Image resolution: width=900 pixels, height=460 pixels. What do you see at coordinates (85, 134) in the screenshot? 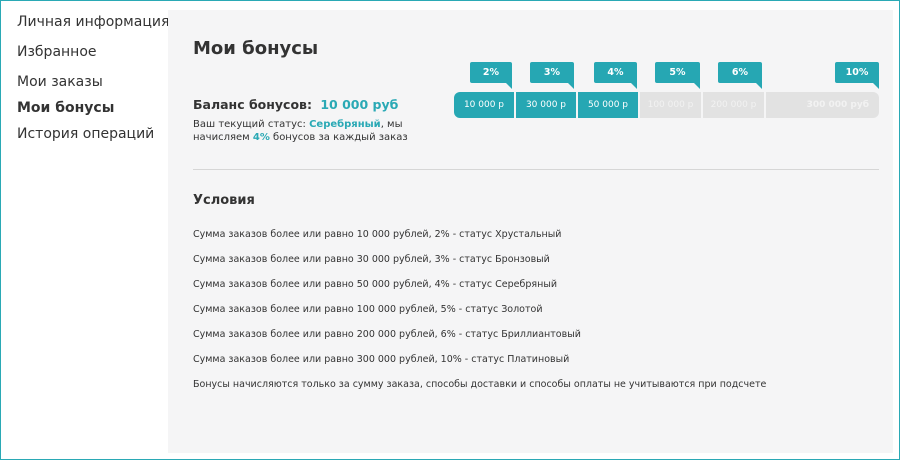
I see `sidebar-item-transaction-history: История операций` at bounding box center [85, 134].